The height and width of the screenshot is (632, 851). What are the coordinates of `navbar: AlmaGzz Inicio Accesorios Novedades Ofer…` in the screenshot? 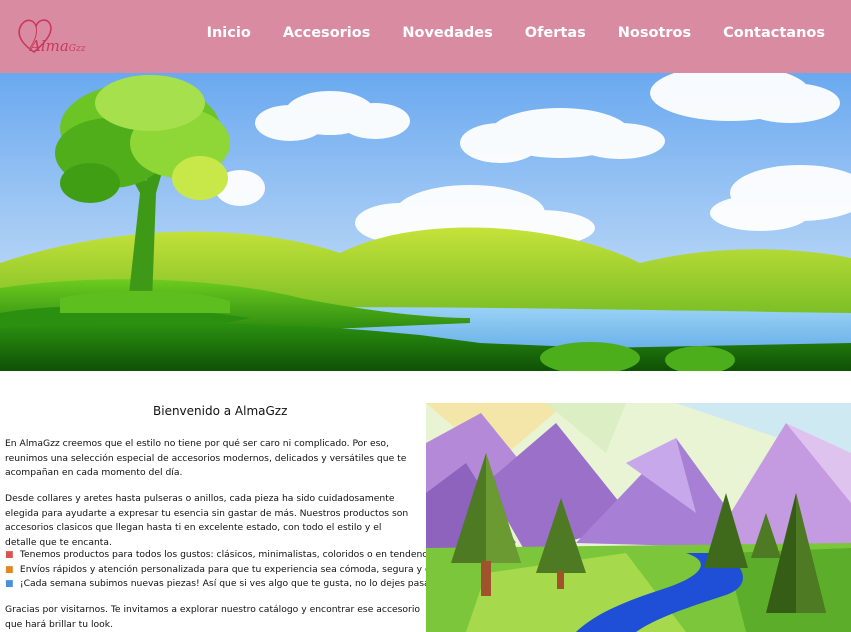 It's located at (425, 36).